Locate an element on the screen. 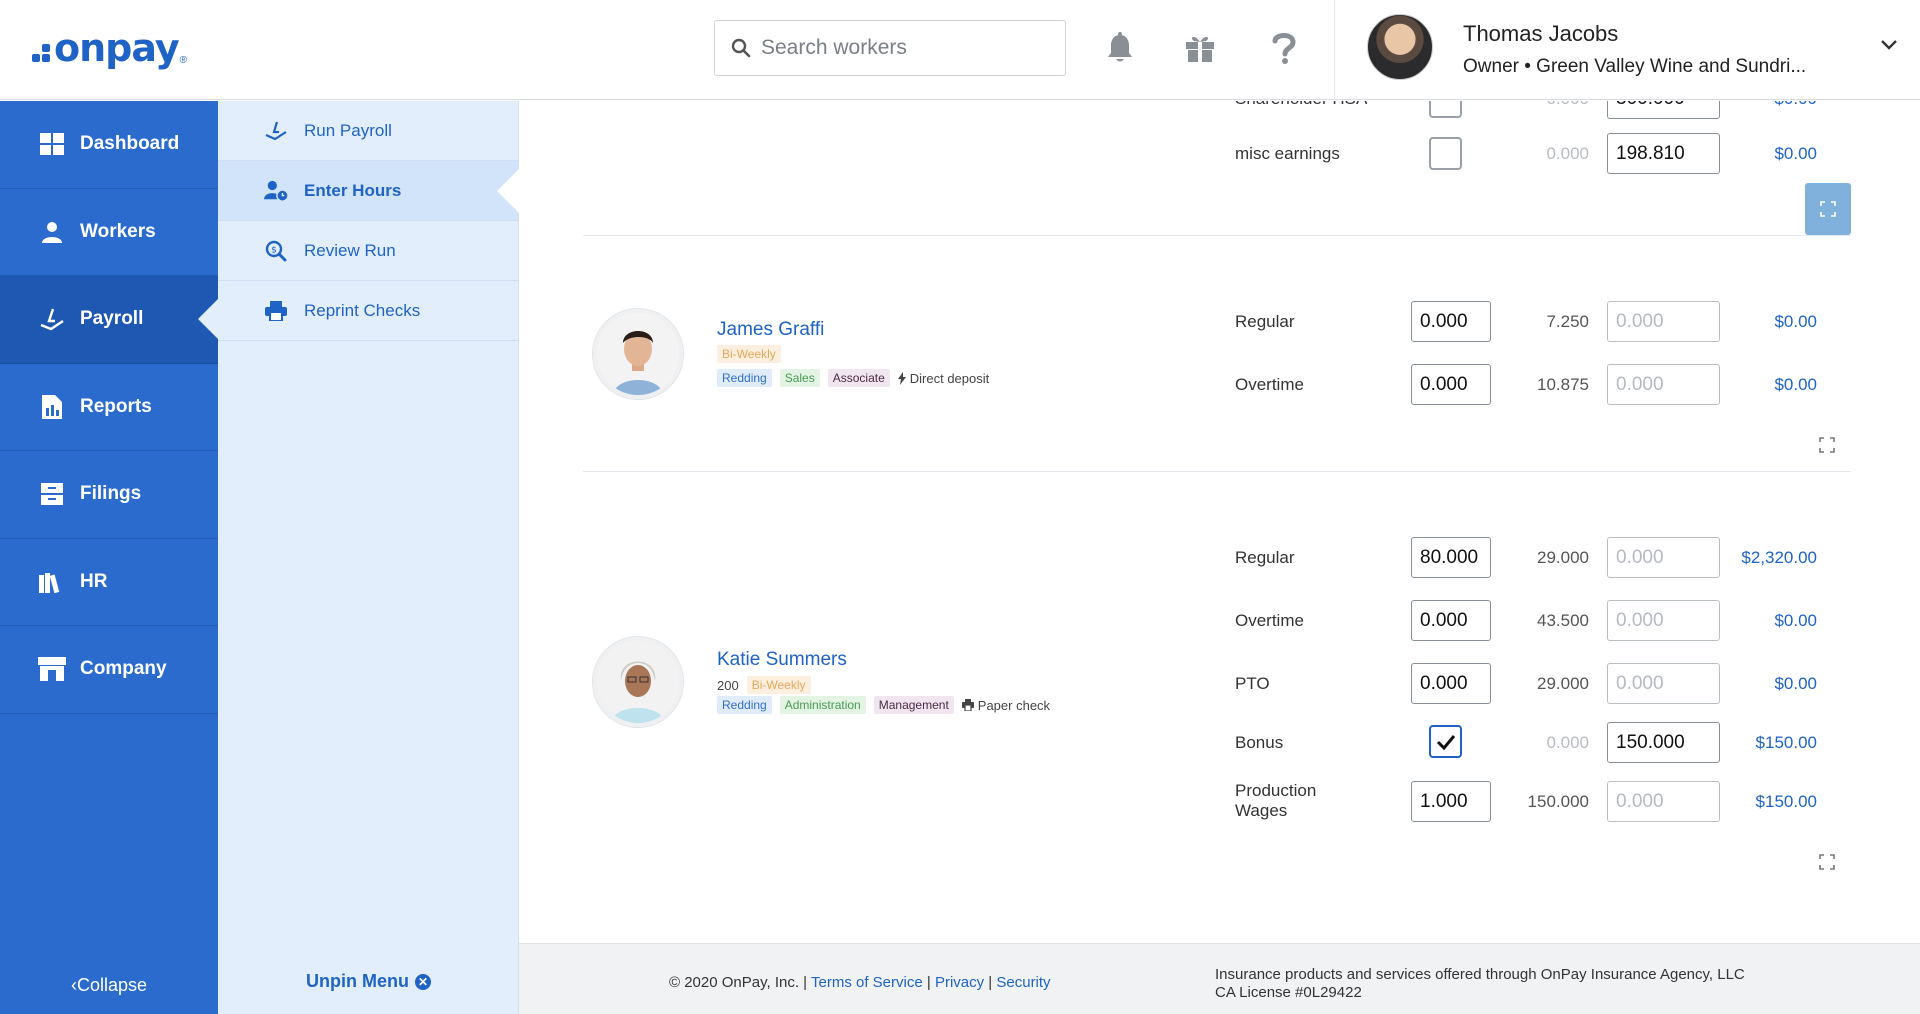 Image resolution: width=1920 pixels, height=1014 pixels. payment-method-label: Paper check is located at coordinates (1014, 705).